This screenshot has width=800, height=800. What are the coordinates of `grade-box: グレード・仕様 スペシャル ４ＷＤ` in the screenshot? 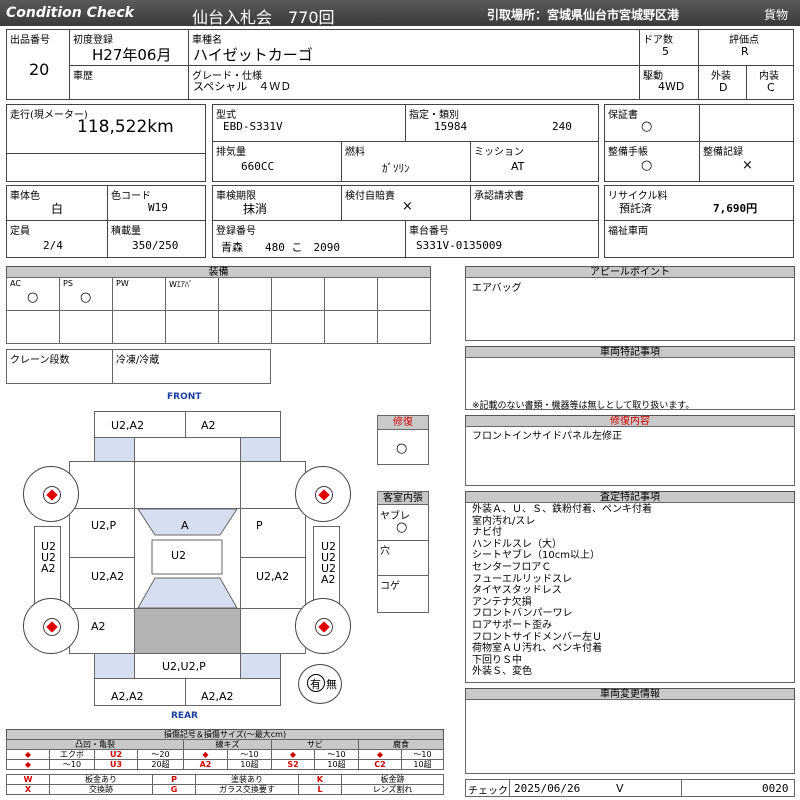 It's located at (414, 82).